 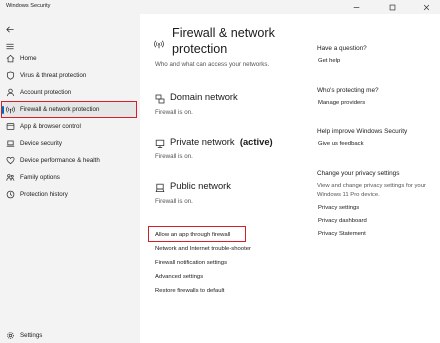 I want to click on laptop-icon, so click(x=10, y=143).